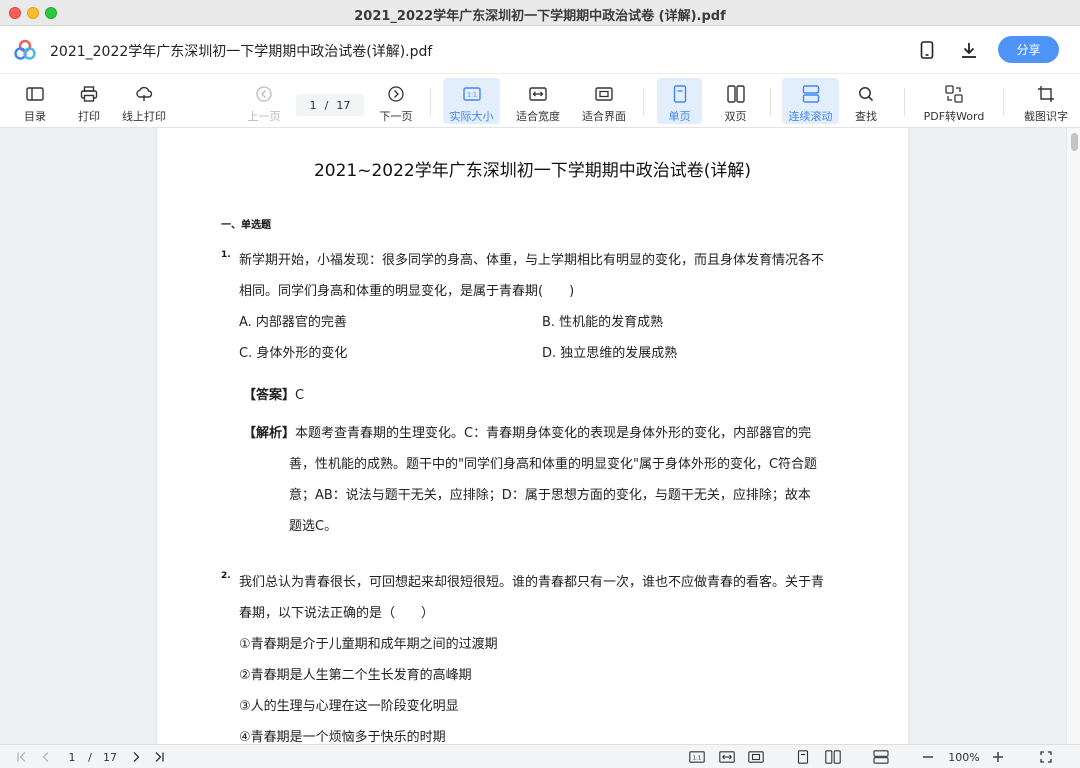 The image size is (1080, 768). Describe the element at coordinates (72, 757) in the screenshot. I see `status-current-page: 1` at that location.